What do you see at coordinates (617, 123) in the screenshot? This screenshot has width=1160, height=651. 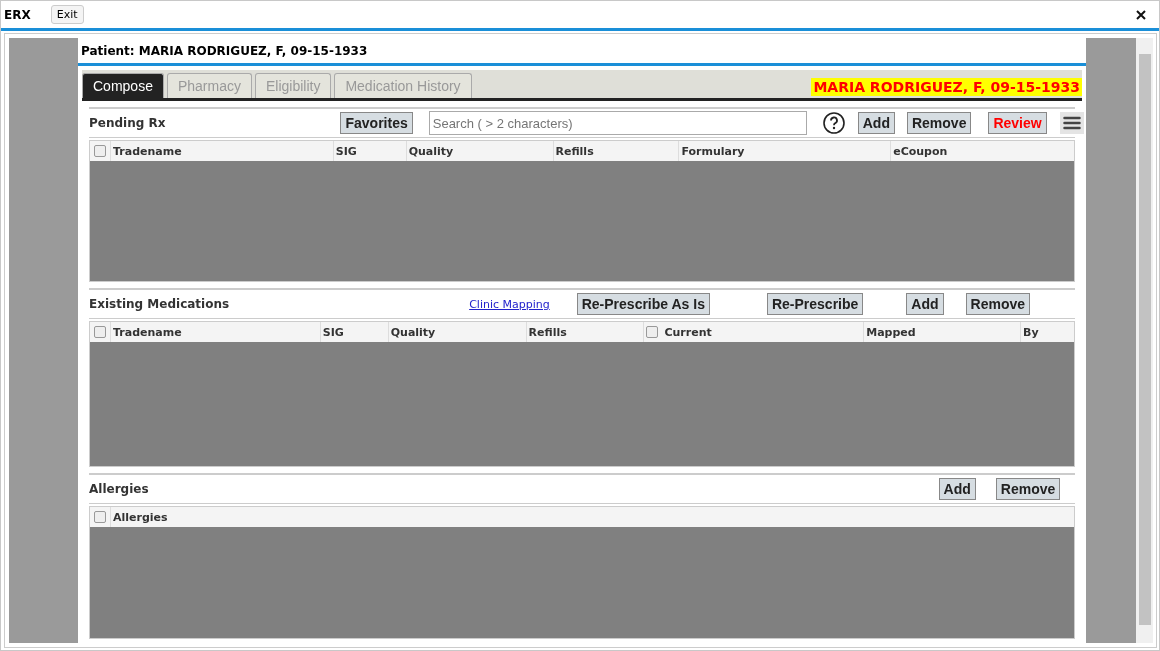 I see `search-field: Search ( > 2 characters)` at bounding box center [617, 123].